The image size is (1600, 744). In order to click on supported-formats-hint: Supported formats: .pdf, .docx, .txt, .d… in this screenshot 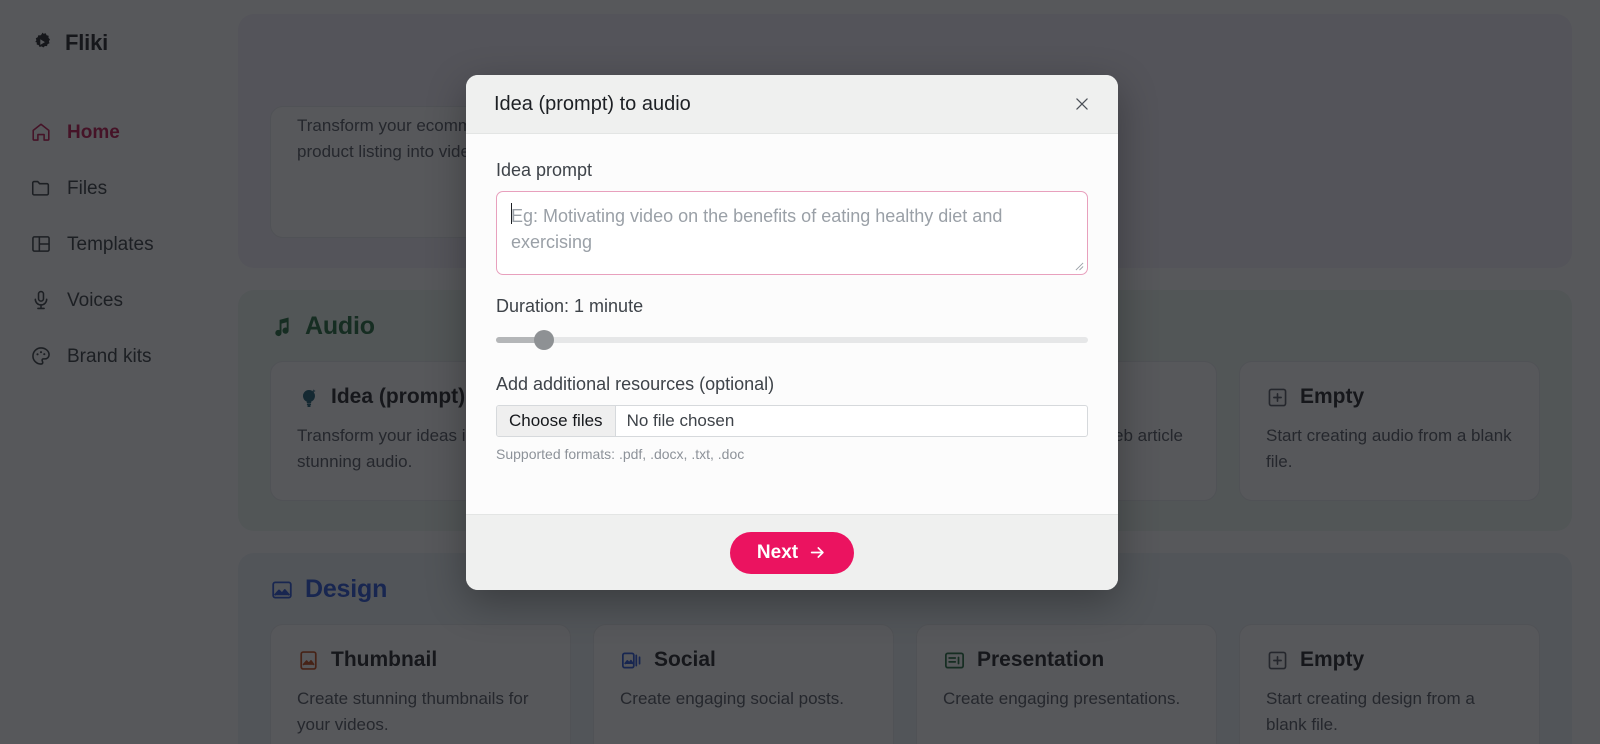, I will do `click(620, 454)`.